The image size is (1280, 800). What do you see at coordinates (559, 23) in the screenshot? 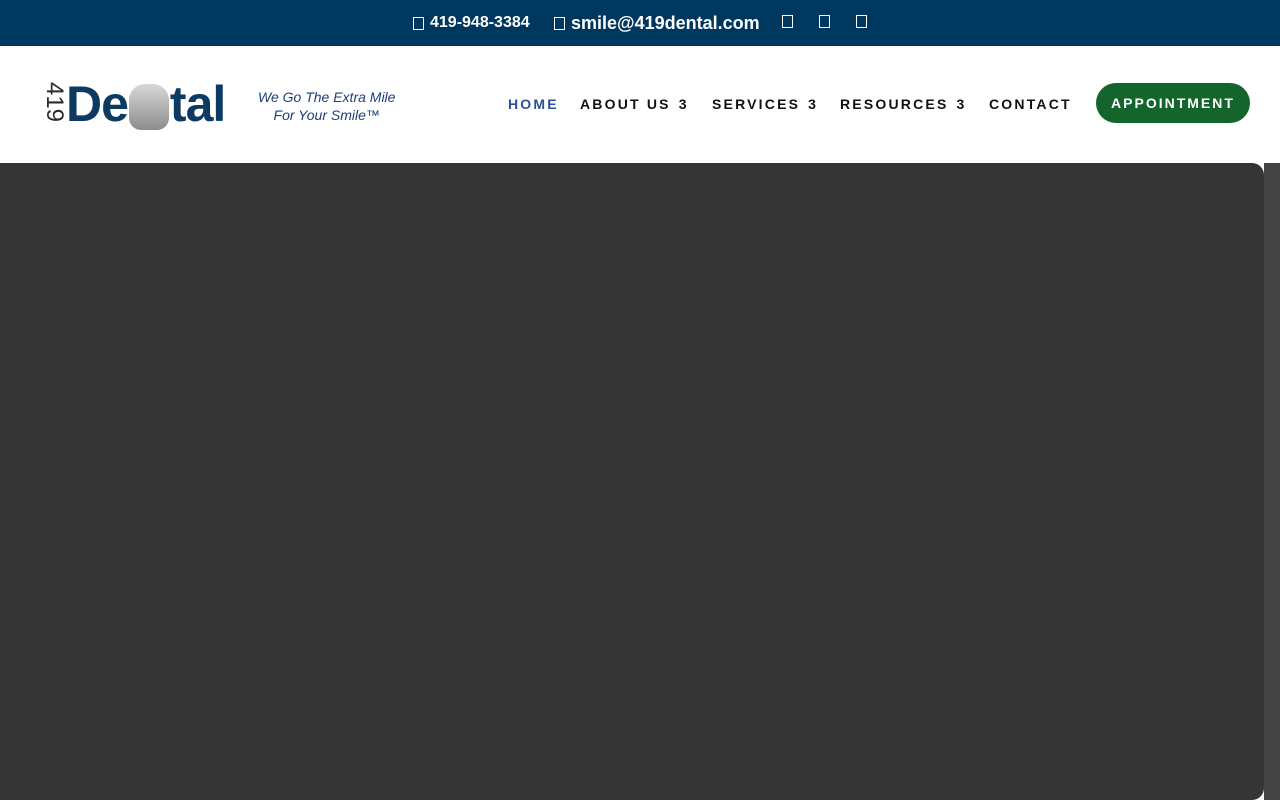
I see `email-icon` at bounding box center [559, 23].